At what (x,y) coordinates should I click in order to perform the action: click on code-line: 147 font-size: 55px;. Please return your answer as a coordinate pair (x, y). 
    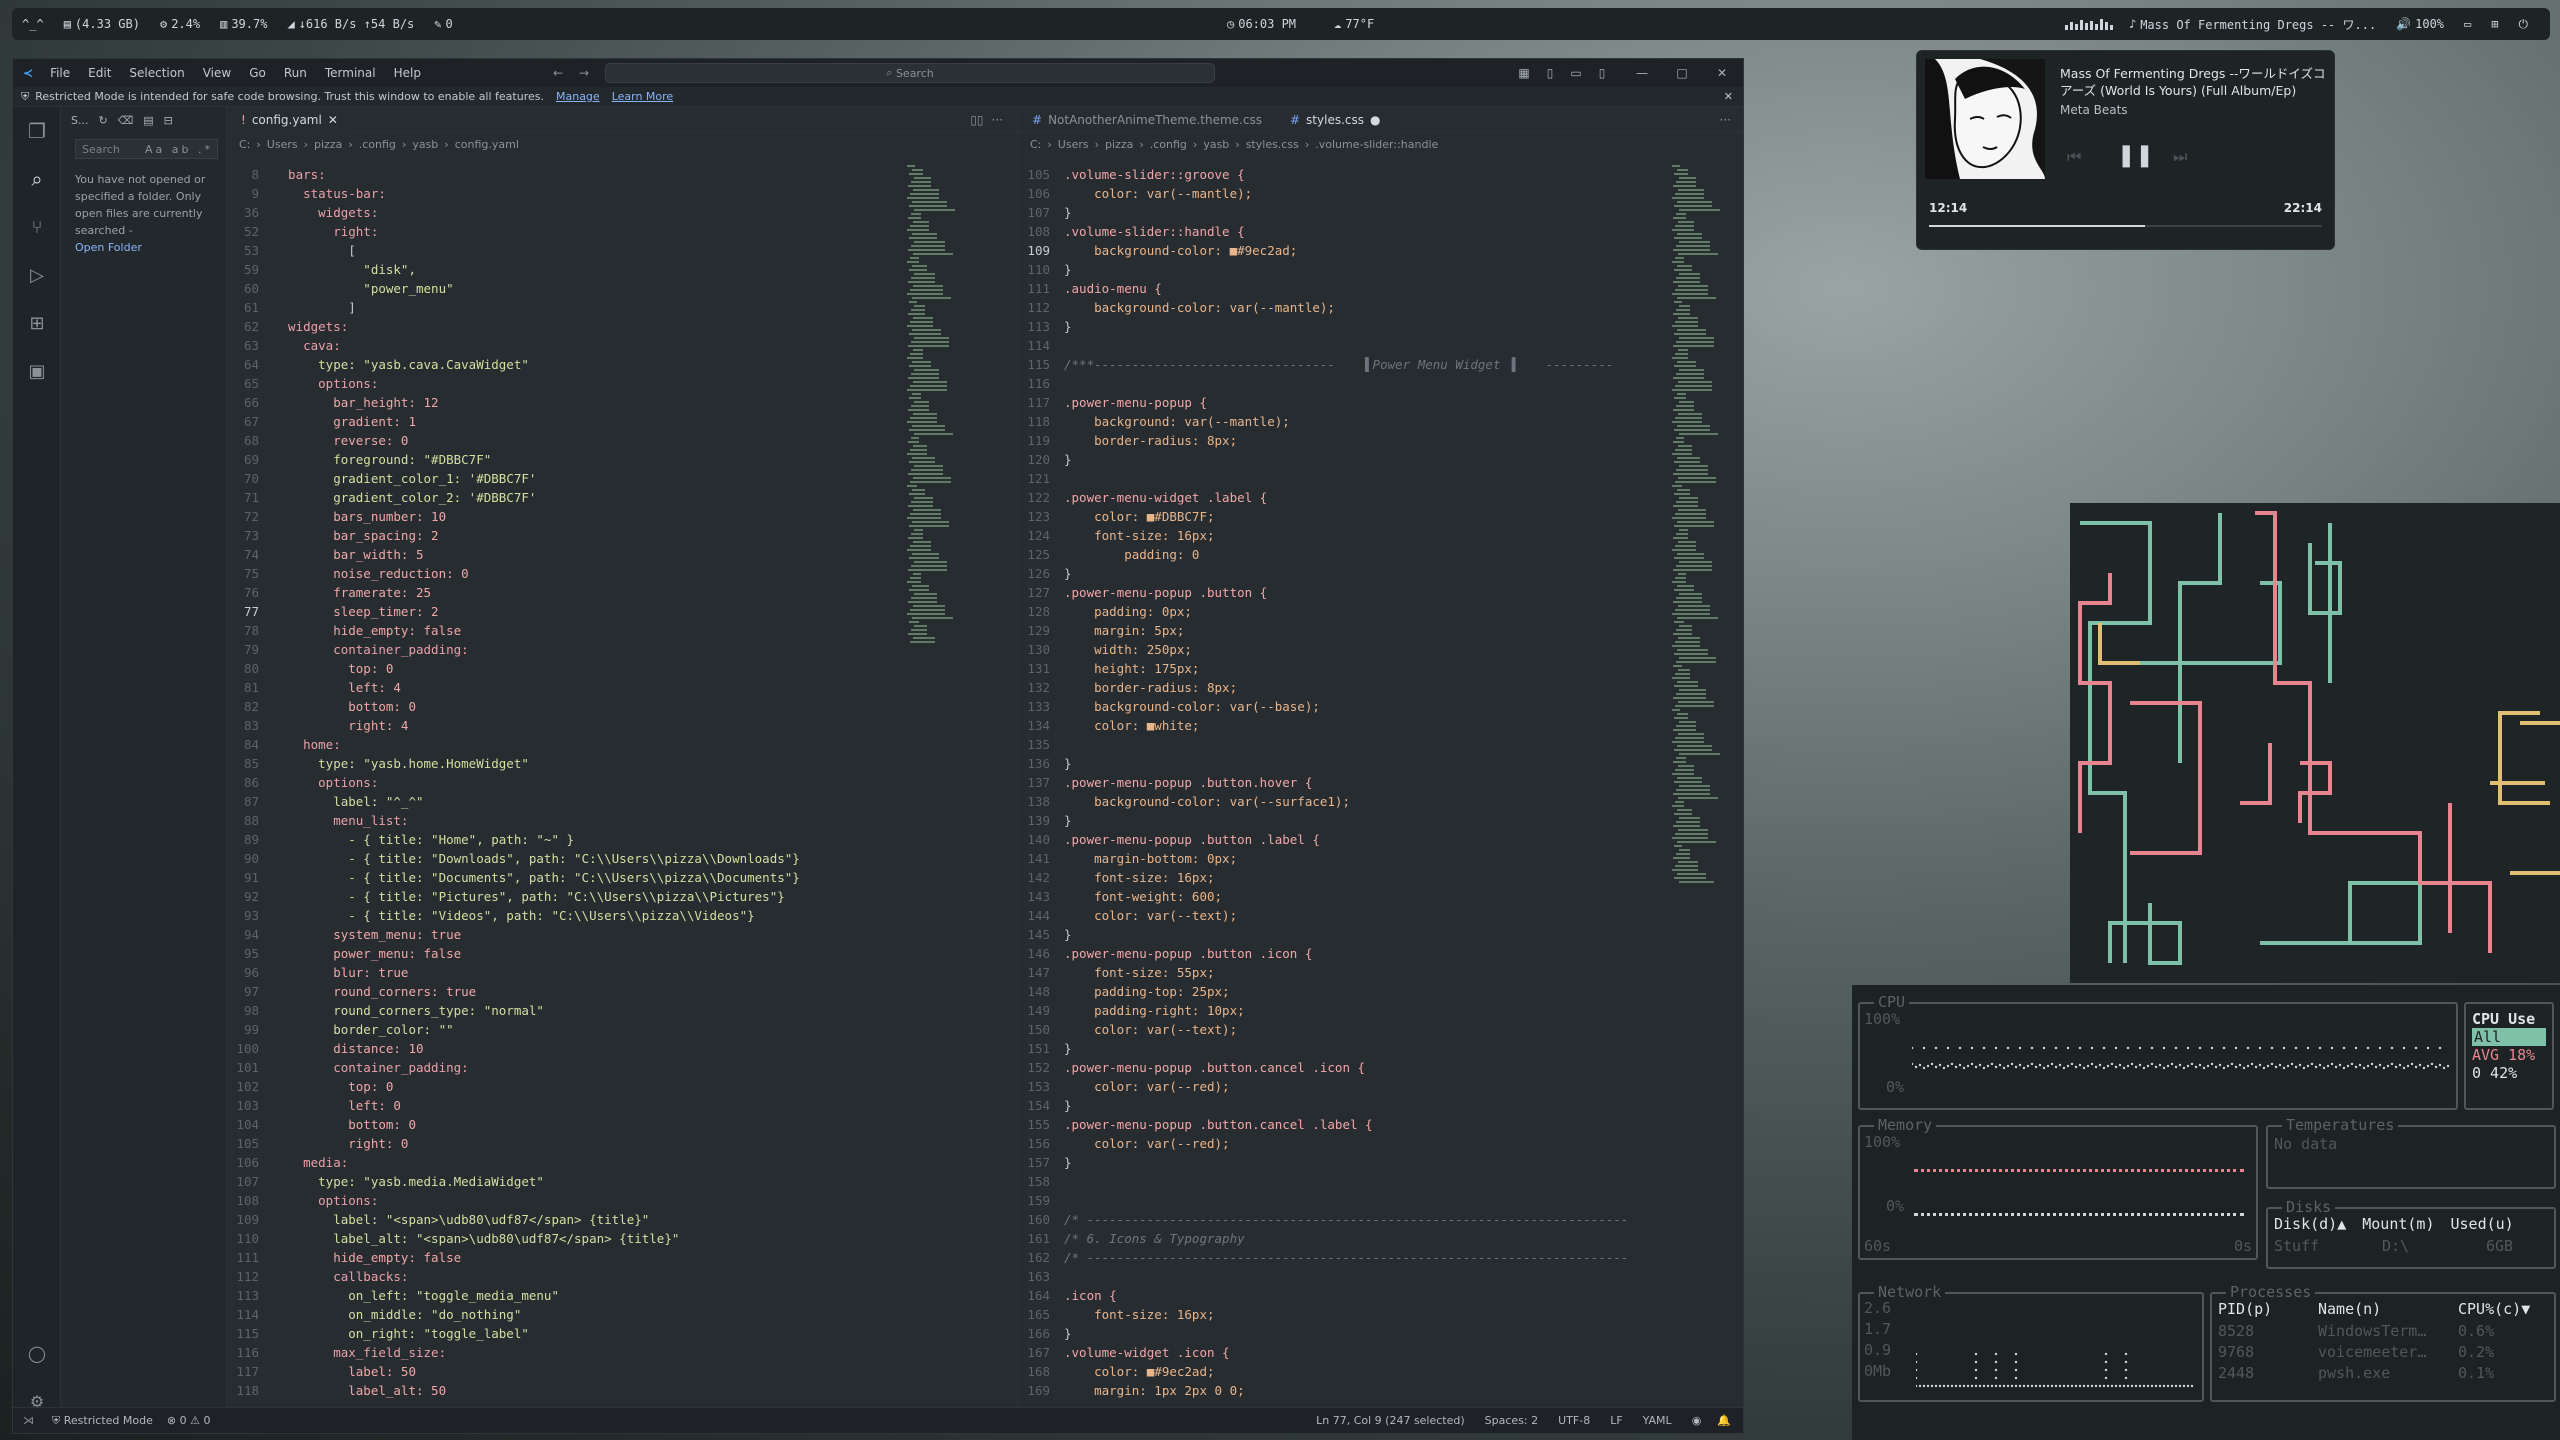
    Looking at the image, I should click on (1380, 972).